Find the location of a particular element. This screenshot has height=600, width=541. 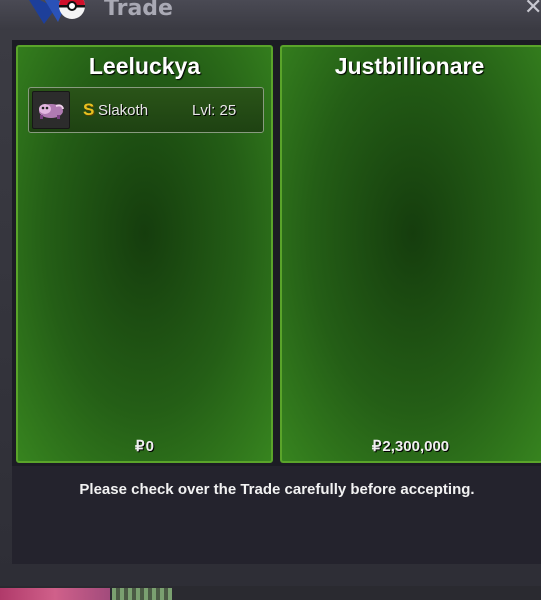

trade-item-row: S Slakoth Lvl: 25 is located at coordinates (146, 110).